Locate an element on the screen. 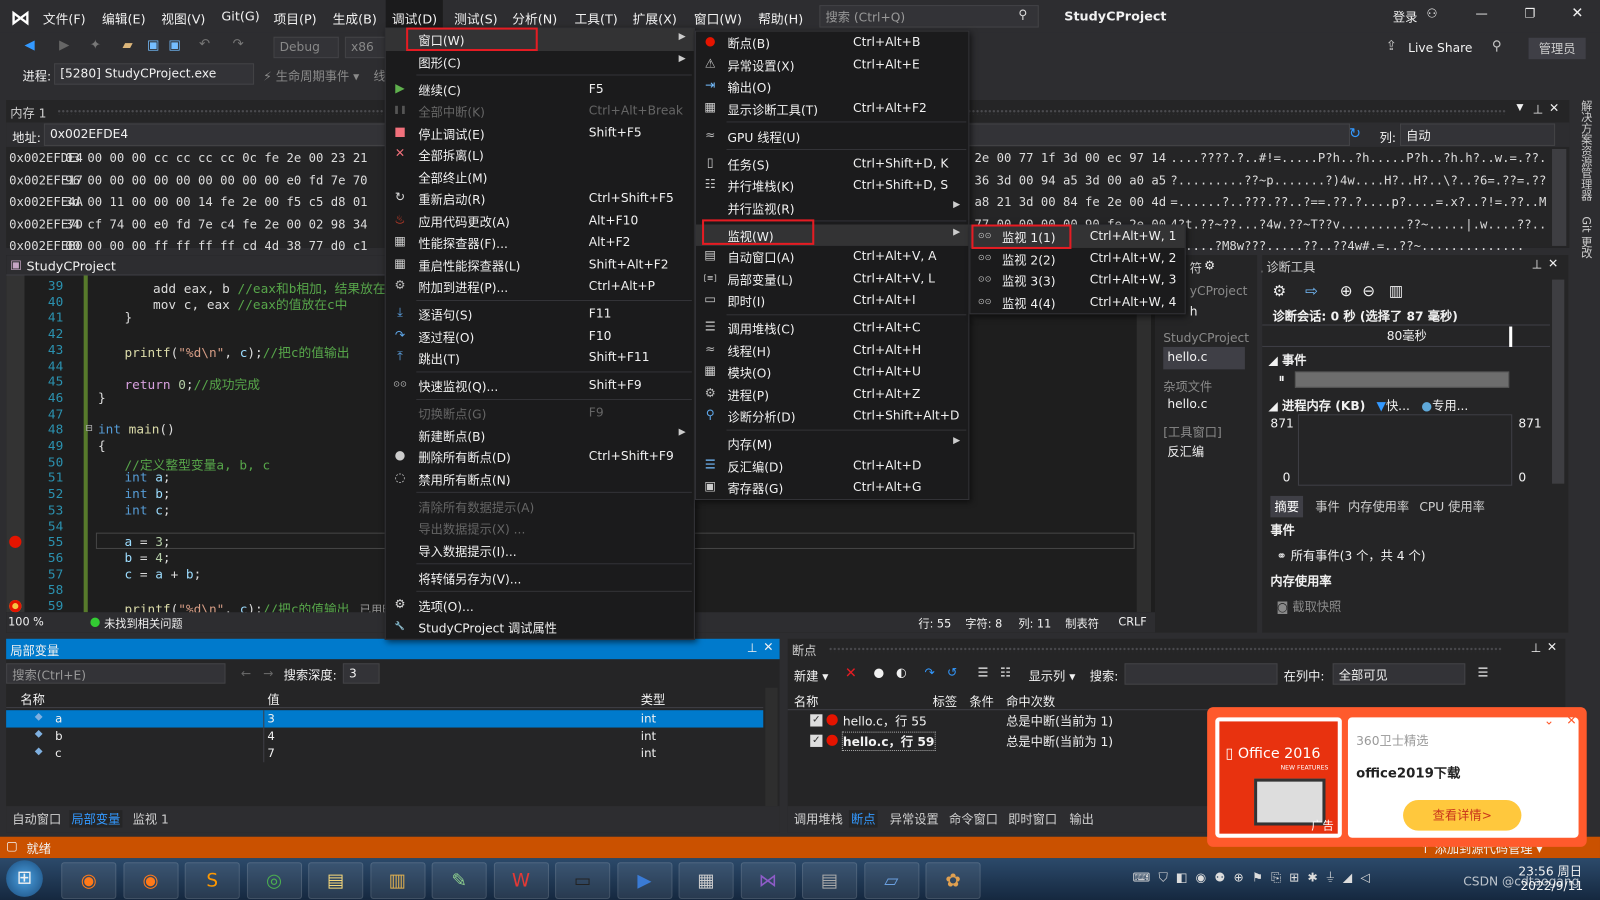  menu-item: ⚲ 诊断分析(D) Ctrl+Shift+Alt+D is located at coordinates (832, 416).